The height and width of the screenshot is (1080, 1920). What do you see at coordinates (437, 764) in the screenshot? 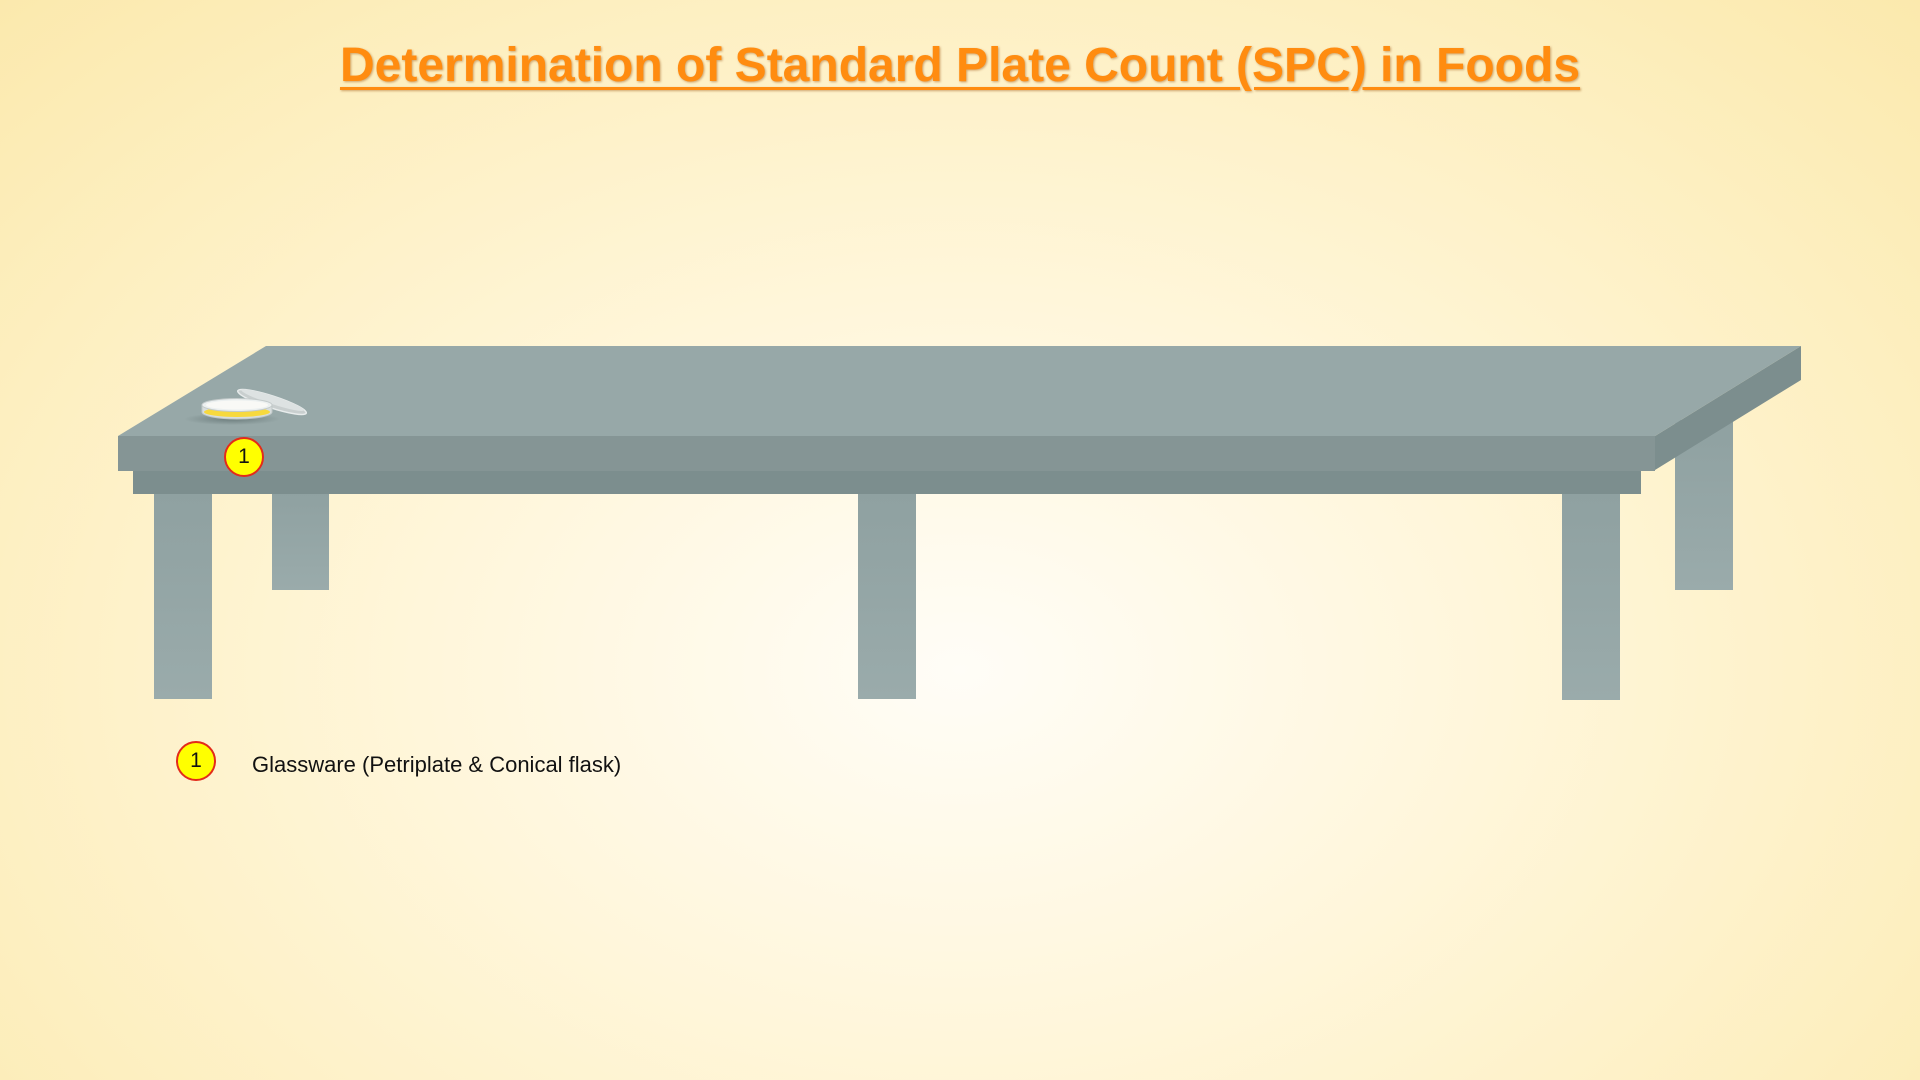
I see `legend-label: Glassware (Petriplate & Conical flask)` at bounding box center [437, 764].